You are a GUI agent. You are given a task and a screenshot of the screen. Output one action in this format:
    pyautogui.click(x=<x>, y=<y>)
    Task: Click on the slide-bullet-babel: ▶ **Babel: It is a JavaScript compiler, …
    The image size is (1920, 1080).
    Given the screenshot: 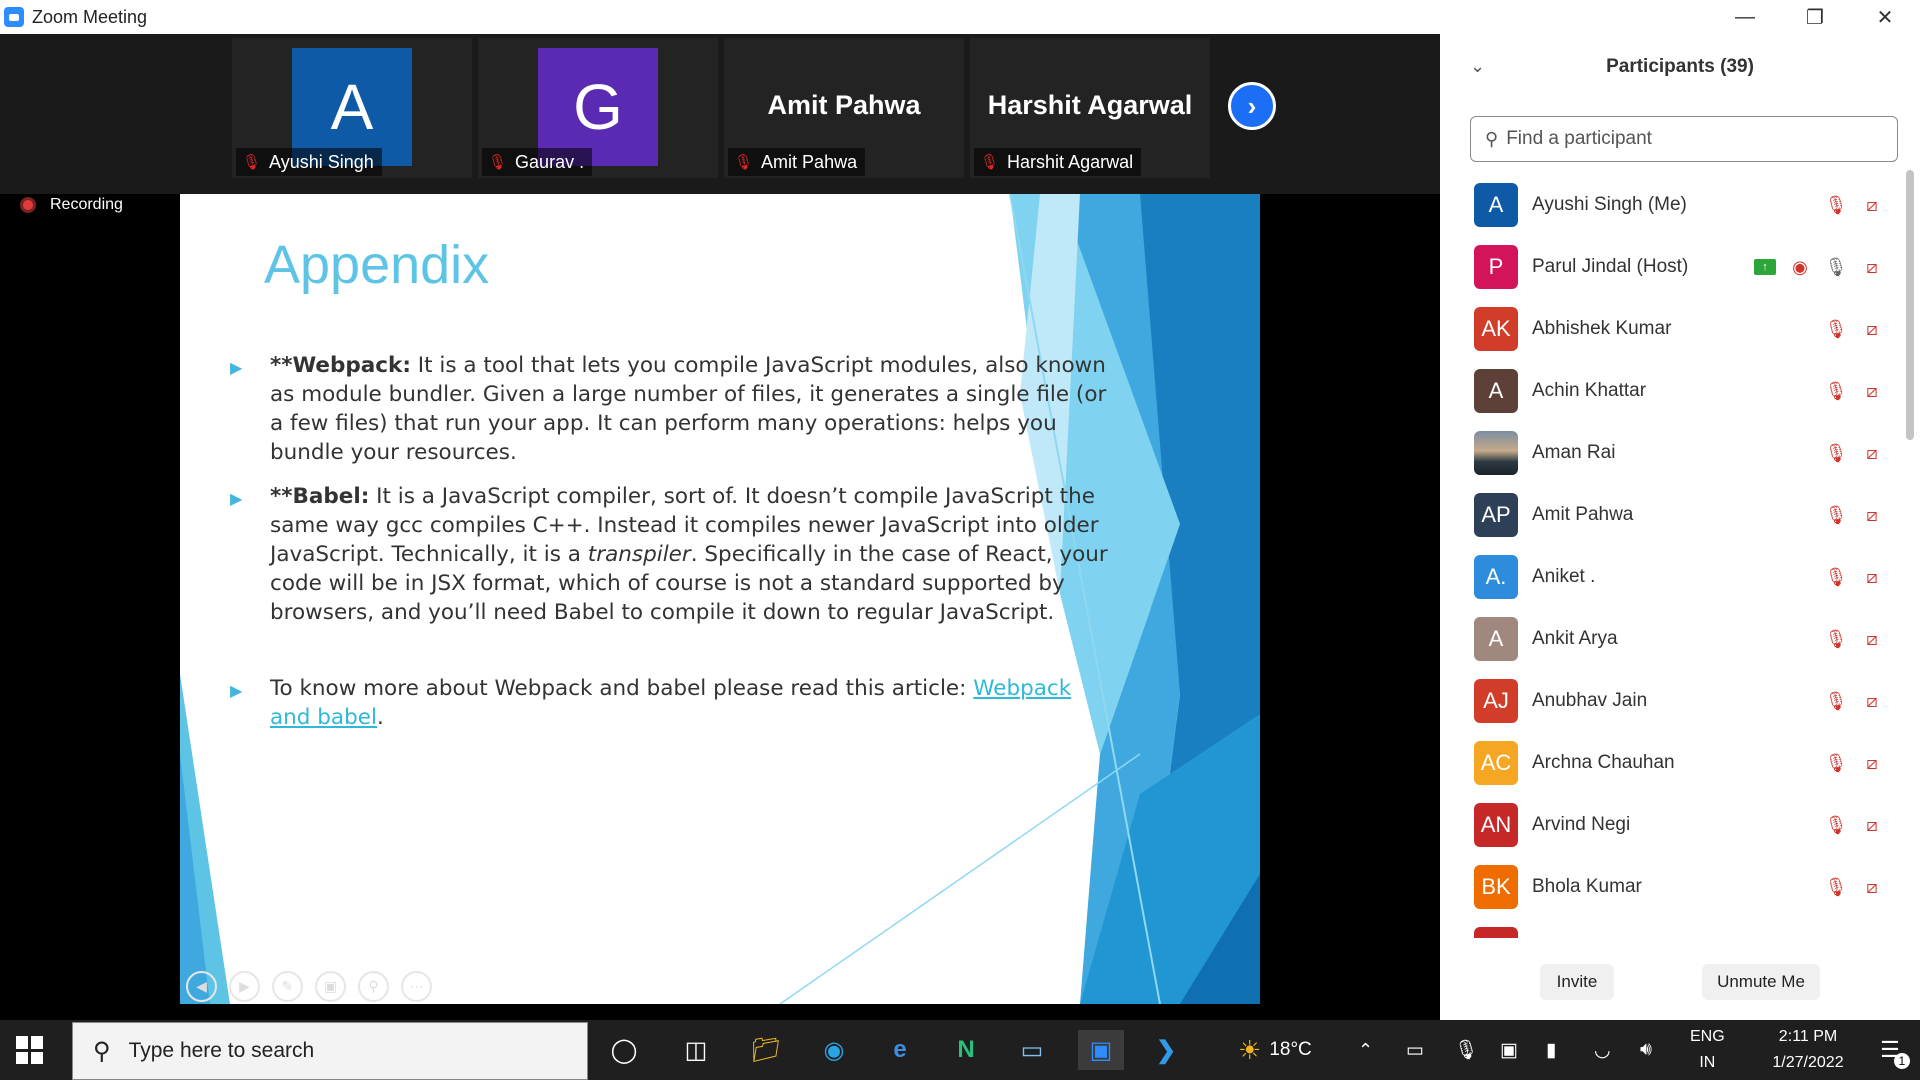 What is the action you would take?
    pyautogui.click(x=670, y=554)
    